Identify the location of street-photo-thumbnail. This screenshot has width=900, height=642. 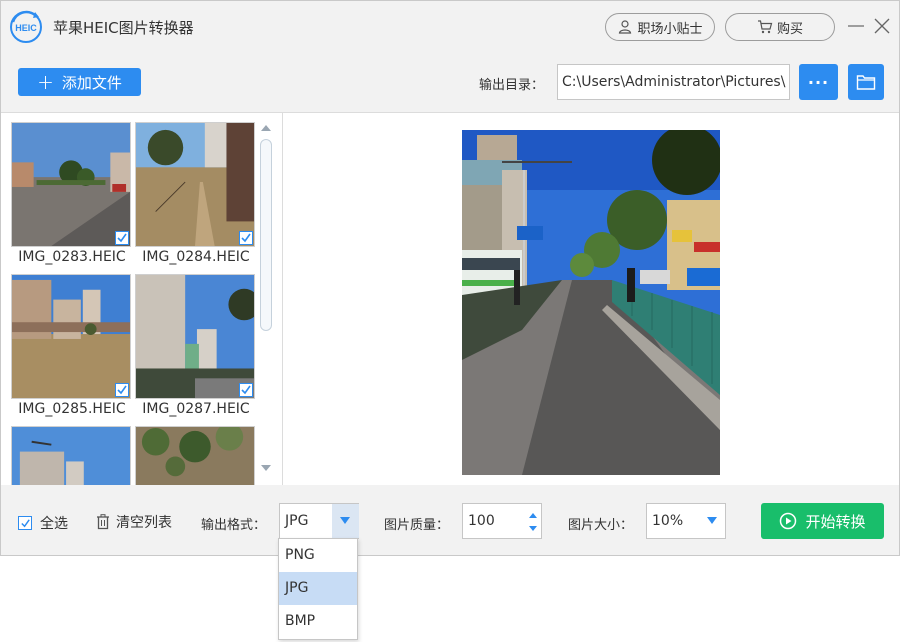
(71, 184).